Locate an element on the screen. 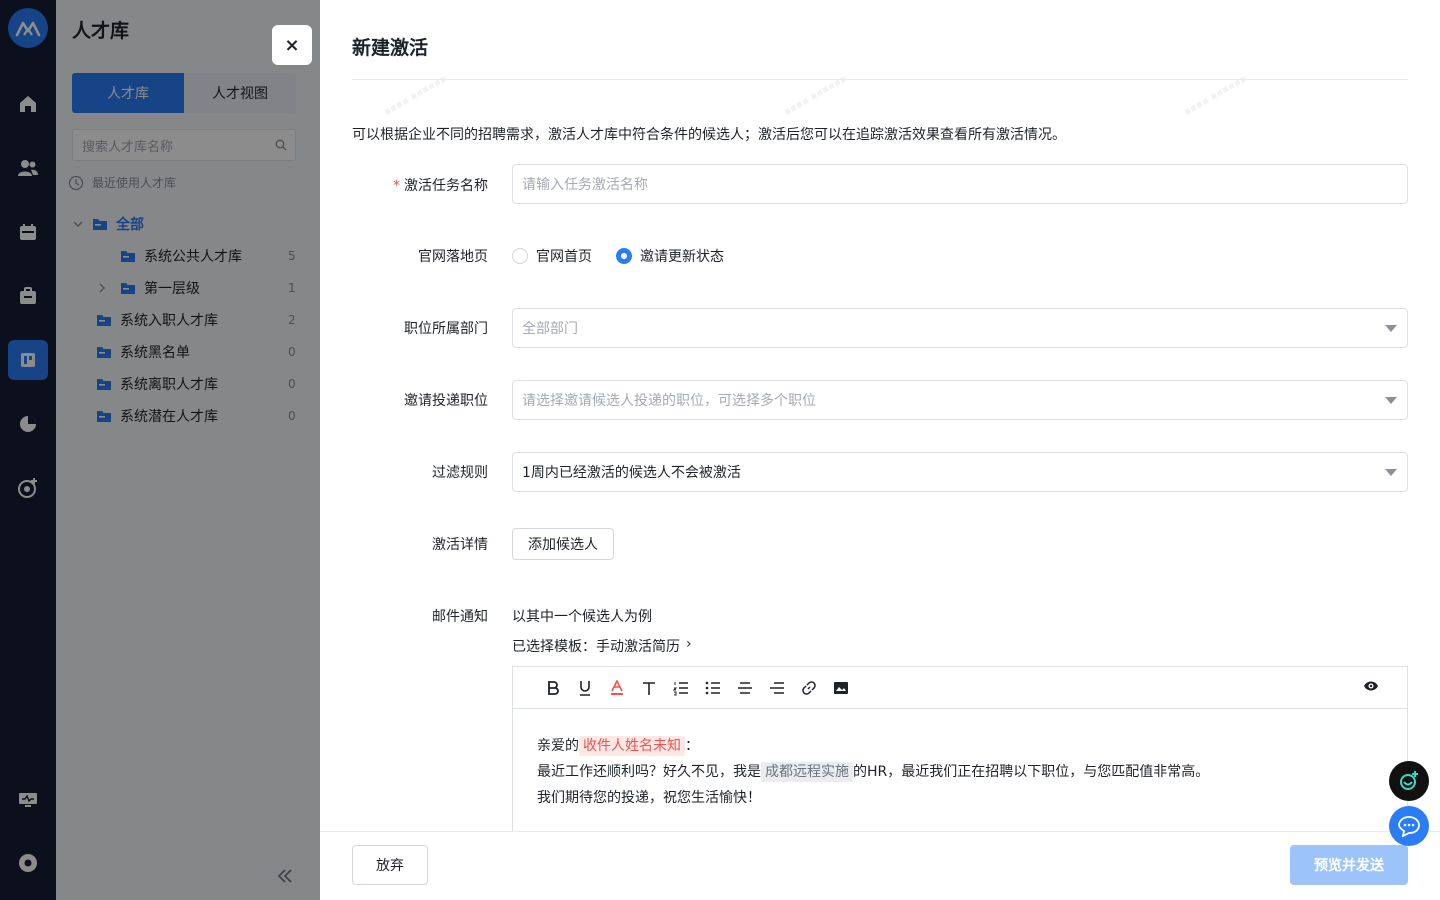 Image resolution: width=1440 pixels, height=900 pixels. discard-button: 放弃 is located at coordinates (390, 865).